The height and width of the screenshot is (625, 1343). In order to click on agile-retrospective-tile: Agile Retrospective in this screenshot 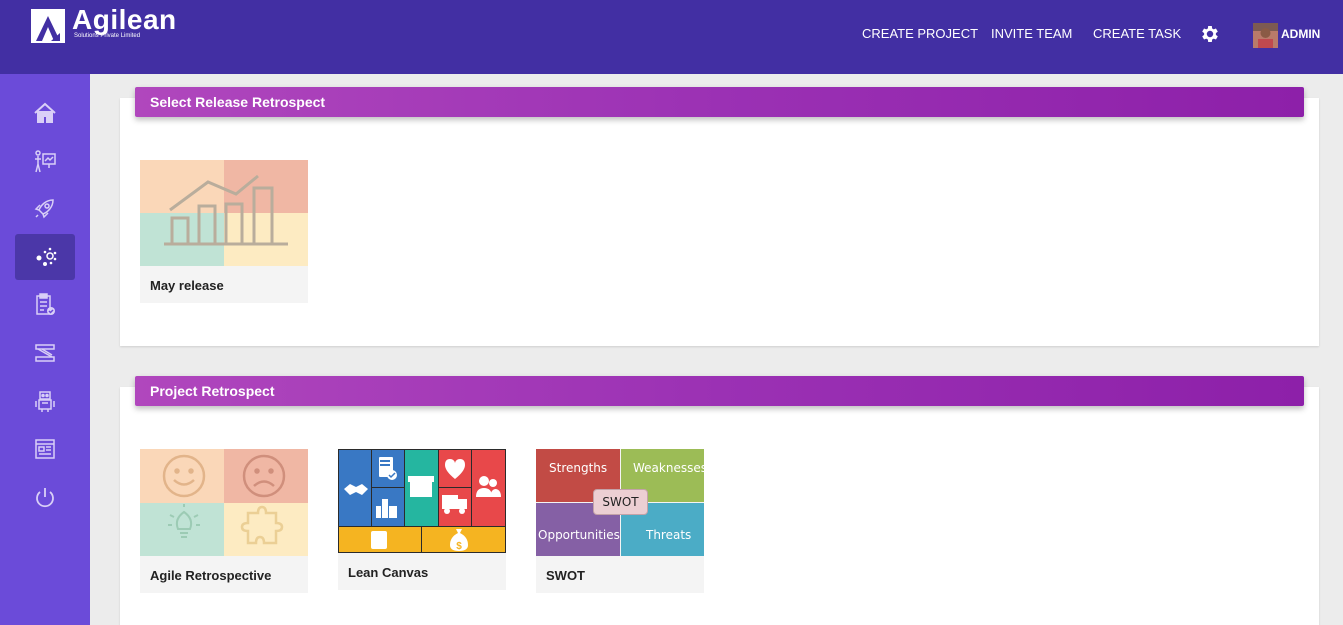, I will do `click(224, 521)`.